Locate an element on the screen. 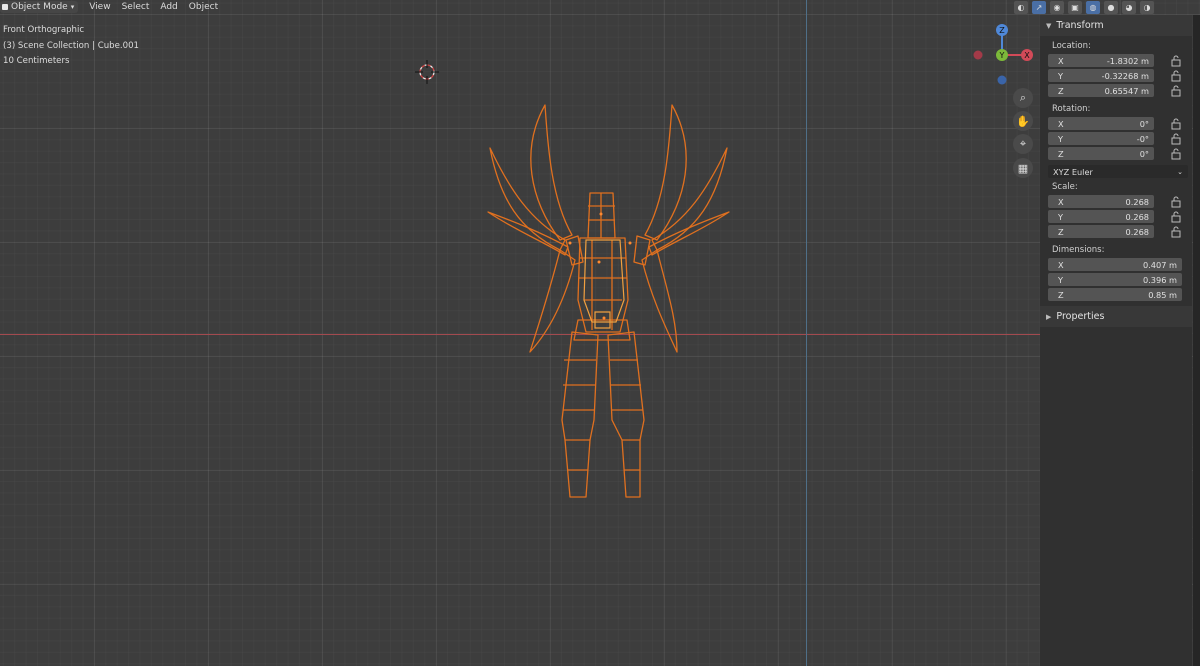 This screenshot has width=1200, height=666. rotation-z-field: Z 0° is located at coordinates (1101, 153).